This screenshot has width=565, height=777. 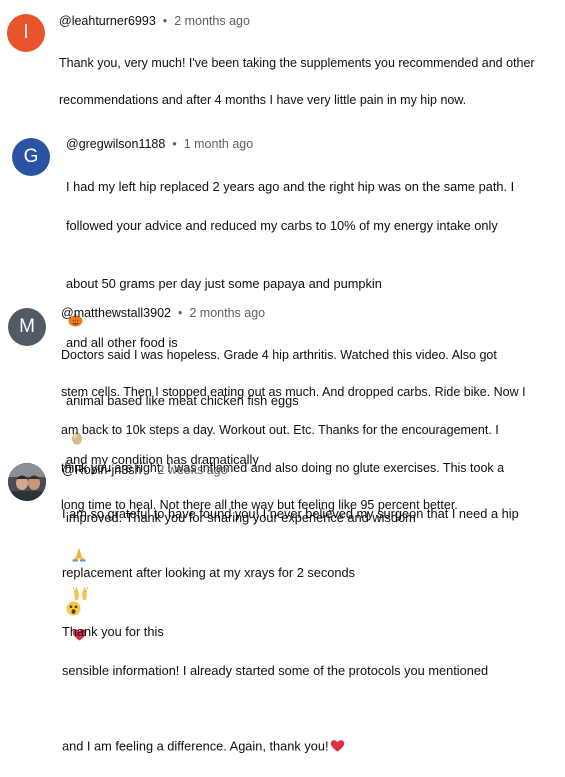 I want to click on avatar-letter: l, so click(x=26, y=32).